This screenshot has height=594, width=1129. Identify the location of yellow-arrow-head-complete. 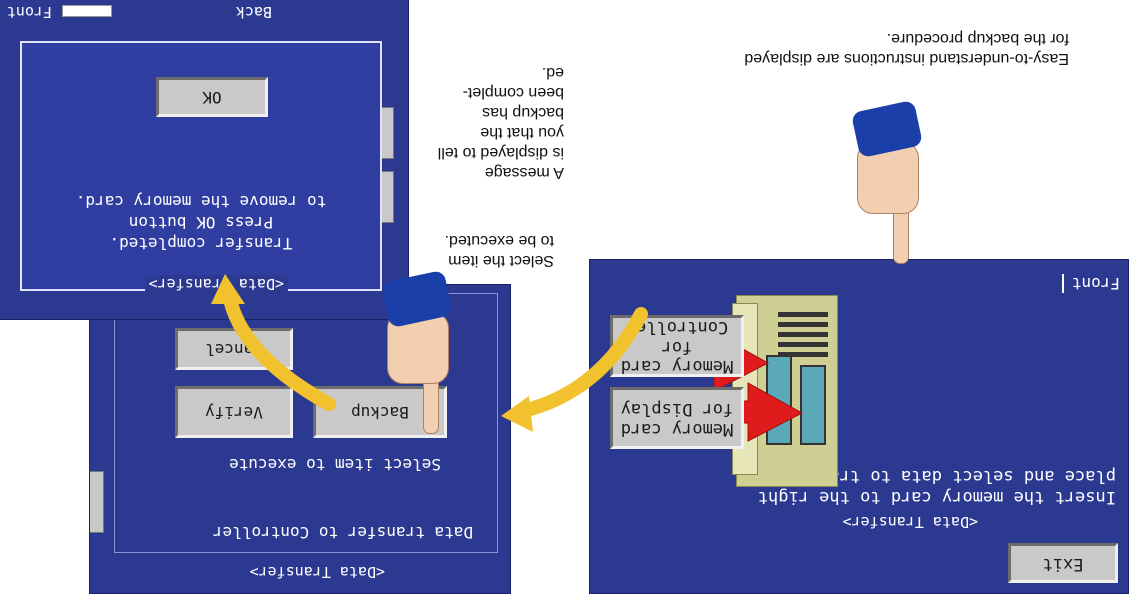
(228, 289).